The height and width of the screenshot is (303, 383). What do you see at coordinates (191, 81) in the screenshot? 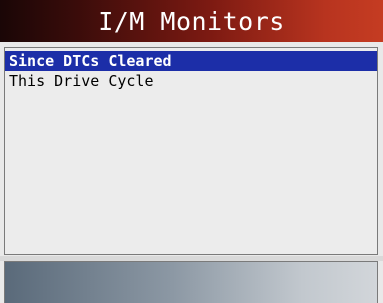
I see `menu-item-this-drive-cycle: This Drive Cycle` at bounding box center [191, 81].